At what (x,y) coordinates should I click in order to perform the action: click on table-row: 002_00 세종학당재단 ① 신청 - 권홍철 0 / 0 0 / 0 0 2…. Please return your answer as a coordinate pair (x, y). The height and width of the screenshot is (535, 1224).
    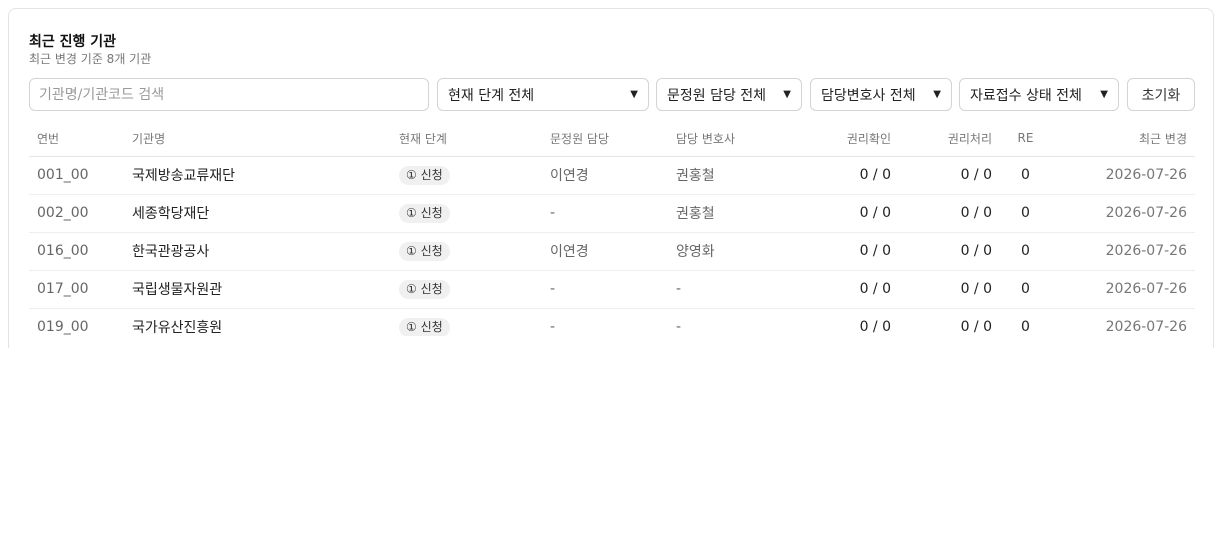
    Looking at the image, I should click on (612, 213).